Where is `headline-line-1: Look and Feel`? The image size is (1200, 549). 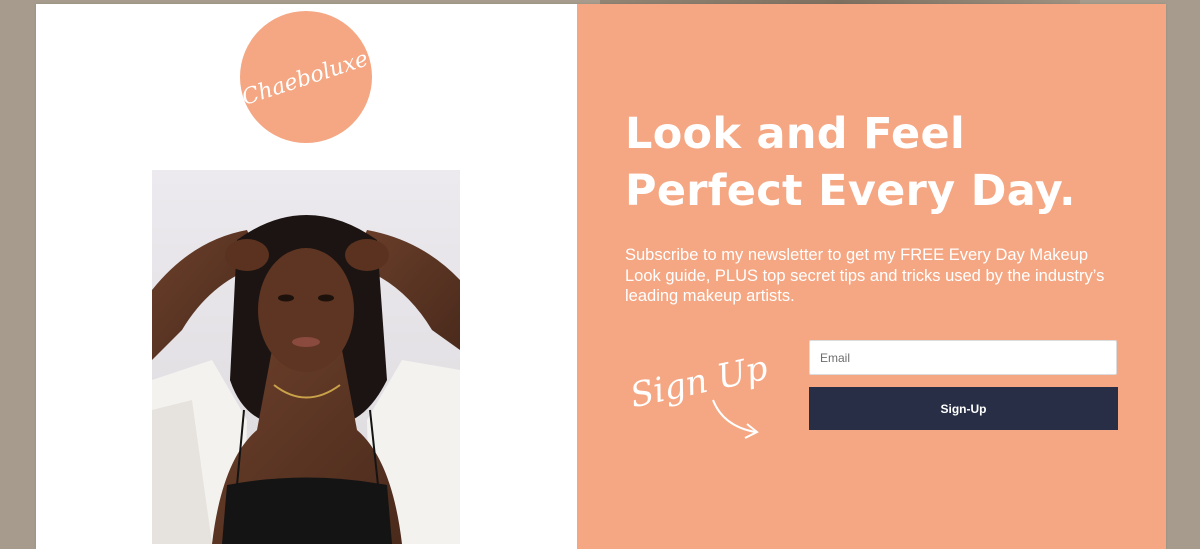
headline-line-1: Look and Feel is located at coordinates (795, 134).